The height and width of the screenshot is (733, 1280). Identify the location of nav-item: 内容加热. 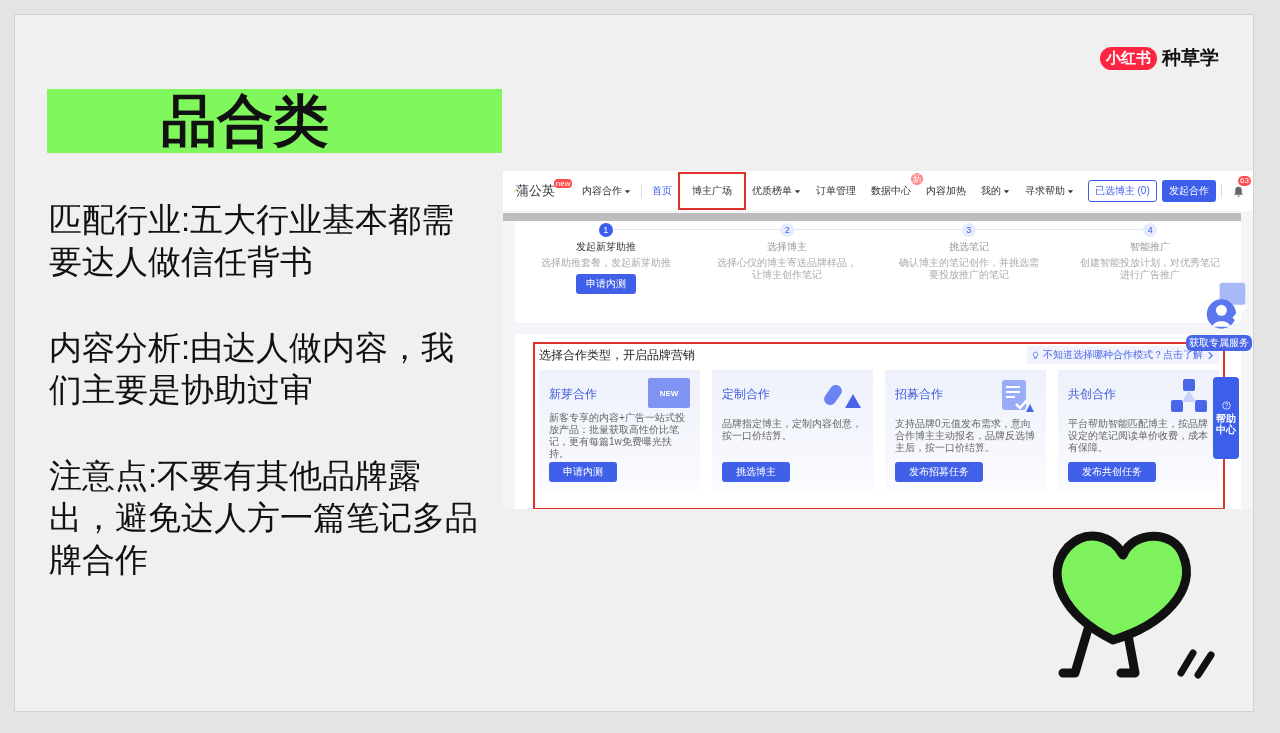
(945, 191).